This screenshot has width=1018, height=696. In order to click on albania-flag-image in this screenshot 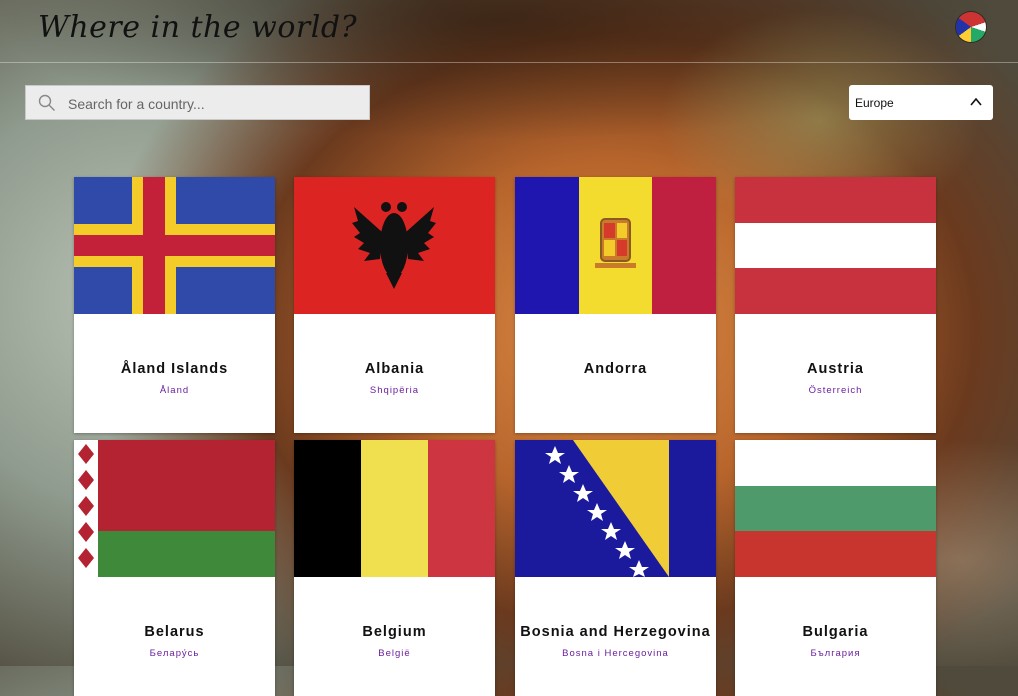, I will do `click(394, 245)`.